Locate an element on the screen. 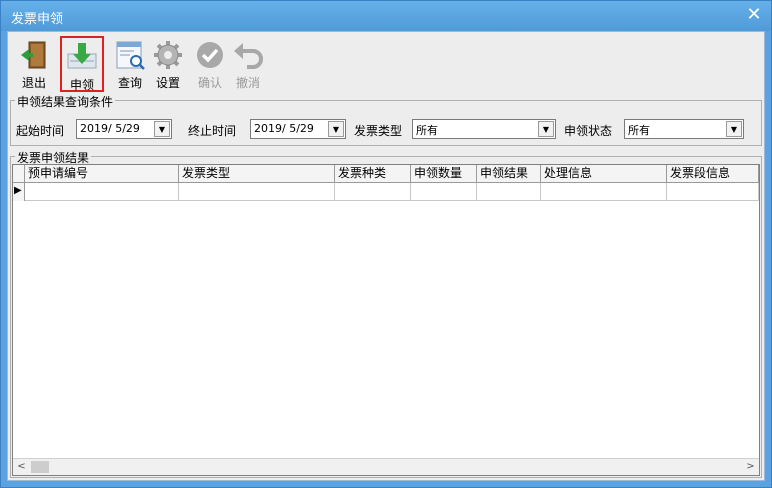  exit-button: 退出 is located at coordinates (34, 64).